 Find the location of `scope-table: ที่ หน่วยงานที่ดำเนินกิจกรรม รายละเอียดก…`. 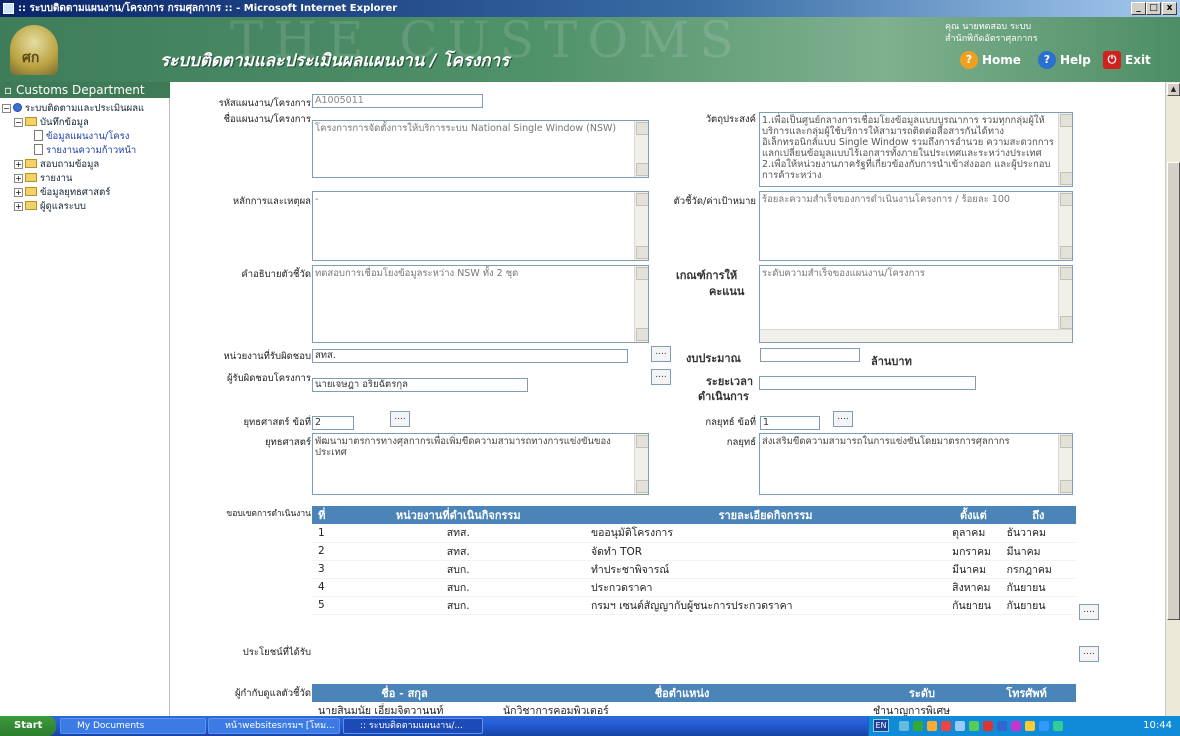

scope-table: ที่ หน่วยงานที่ดำเนินกิจกรรม รายละเอียดก… is located at coordinates (694, 560).